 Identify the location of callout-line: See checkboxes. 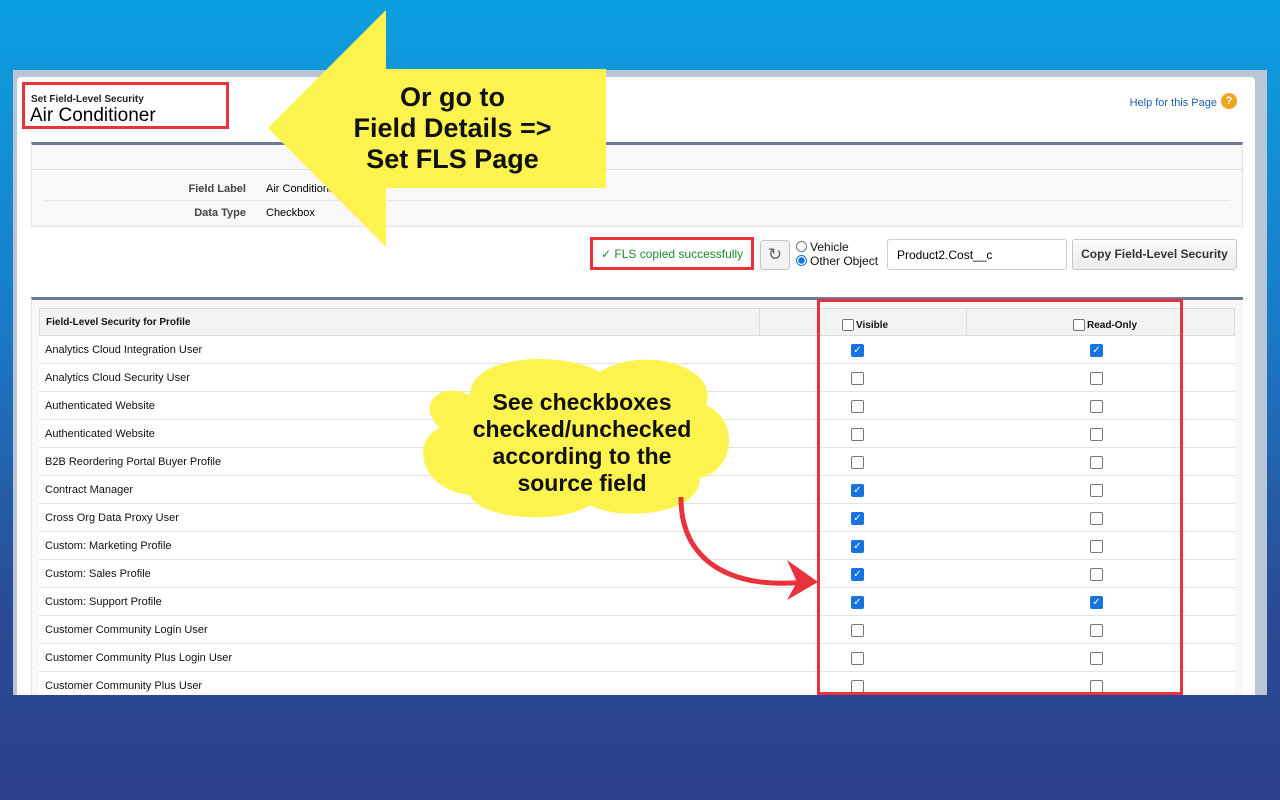
(582, 402).